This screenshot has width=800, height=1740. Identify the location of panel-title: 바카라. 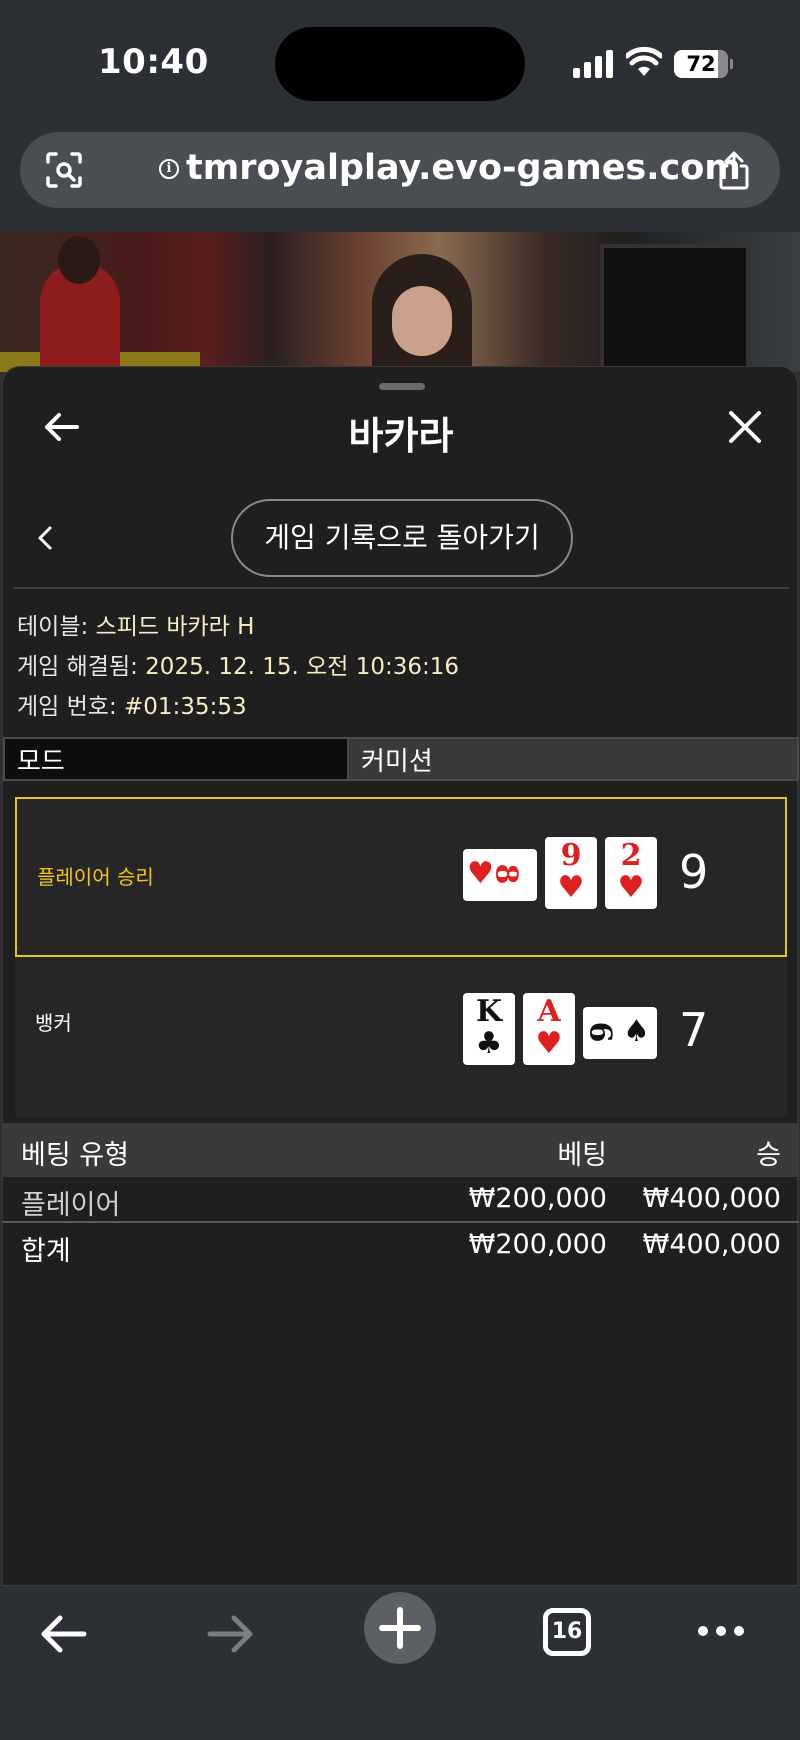
(401, 436).